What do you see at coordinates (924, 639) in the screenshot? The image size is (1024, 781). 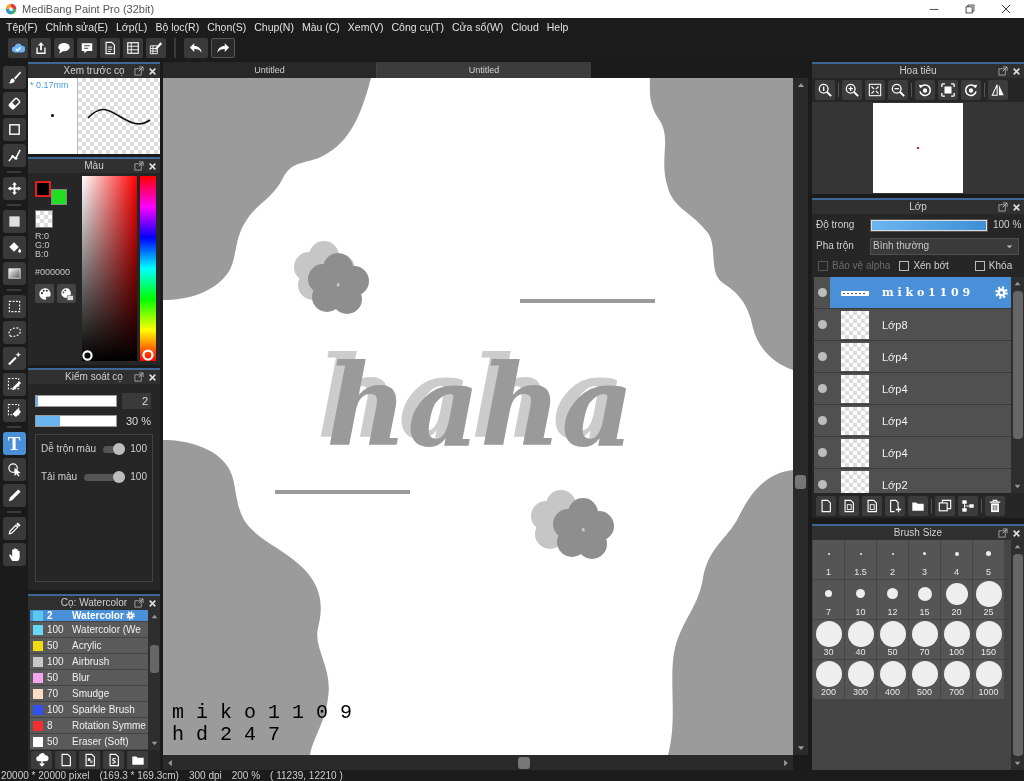 I see `brush-size-cell: 70` at bounding box center [924, 639].